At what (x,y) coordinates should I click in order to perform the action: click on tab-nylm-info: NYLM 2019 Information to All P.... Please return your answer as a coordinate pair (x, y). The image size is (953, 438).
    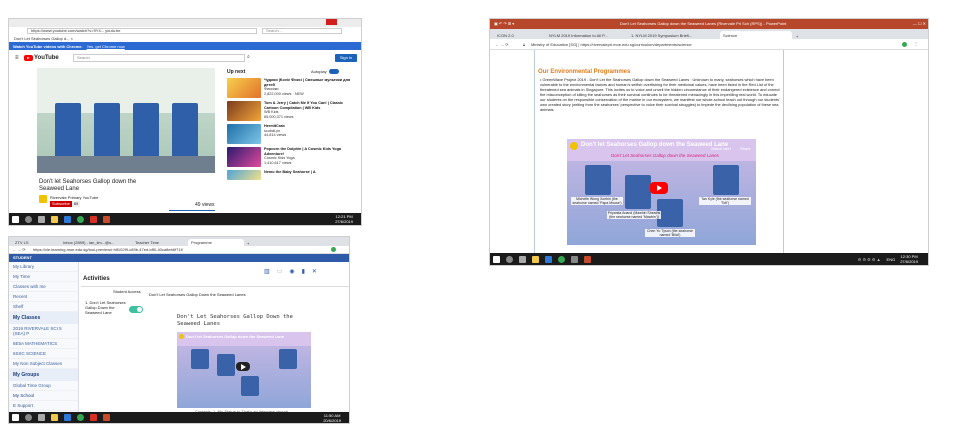
    Looking at the image, I should click on (587, 35).